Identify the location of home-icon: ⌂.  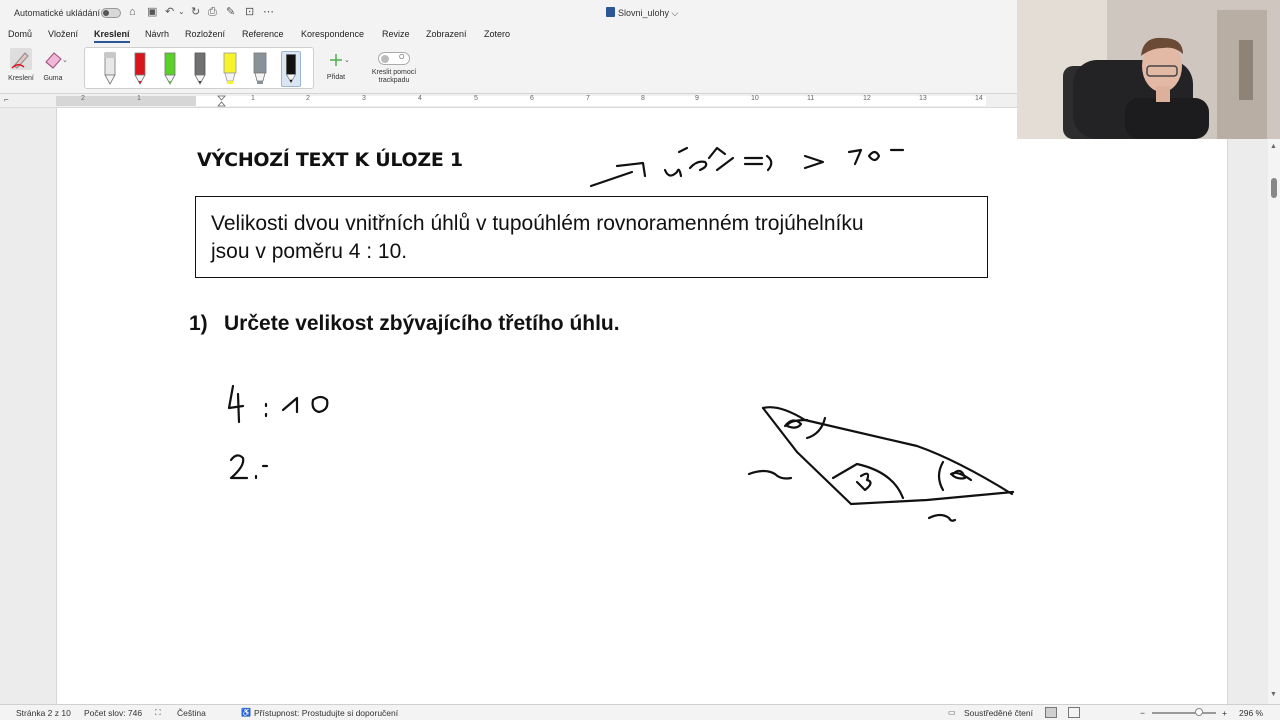
(132, 12).